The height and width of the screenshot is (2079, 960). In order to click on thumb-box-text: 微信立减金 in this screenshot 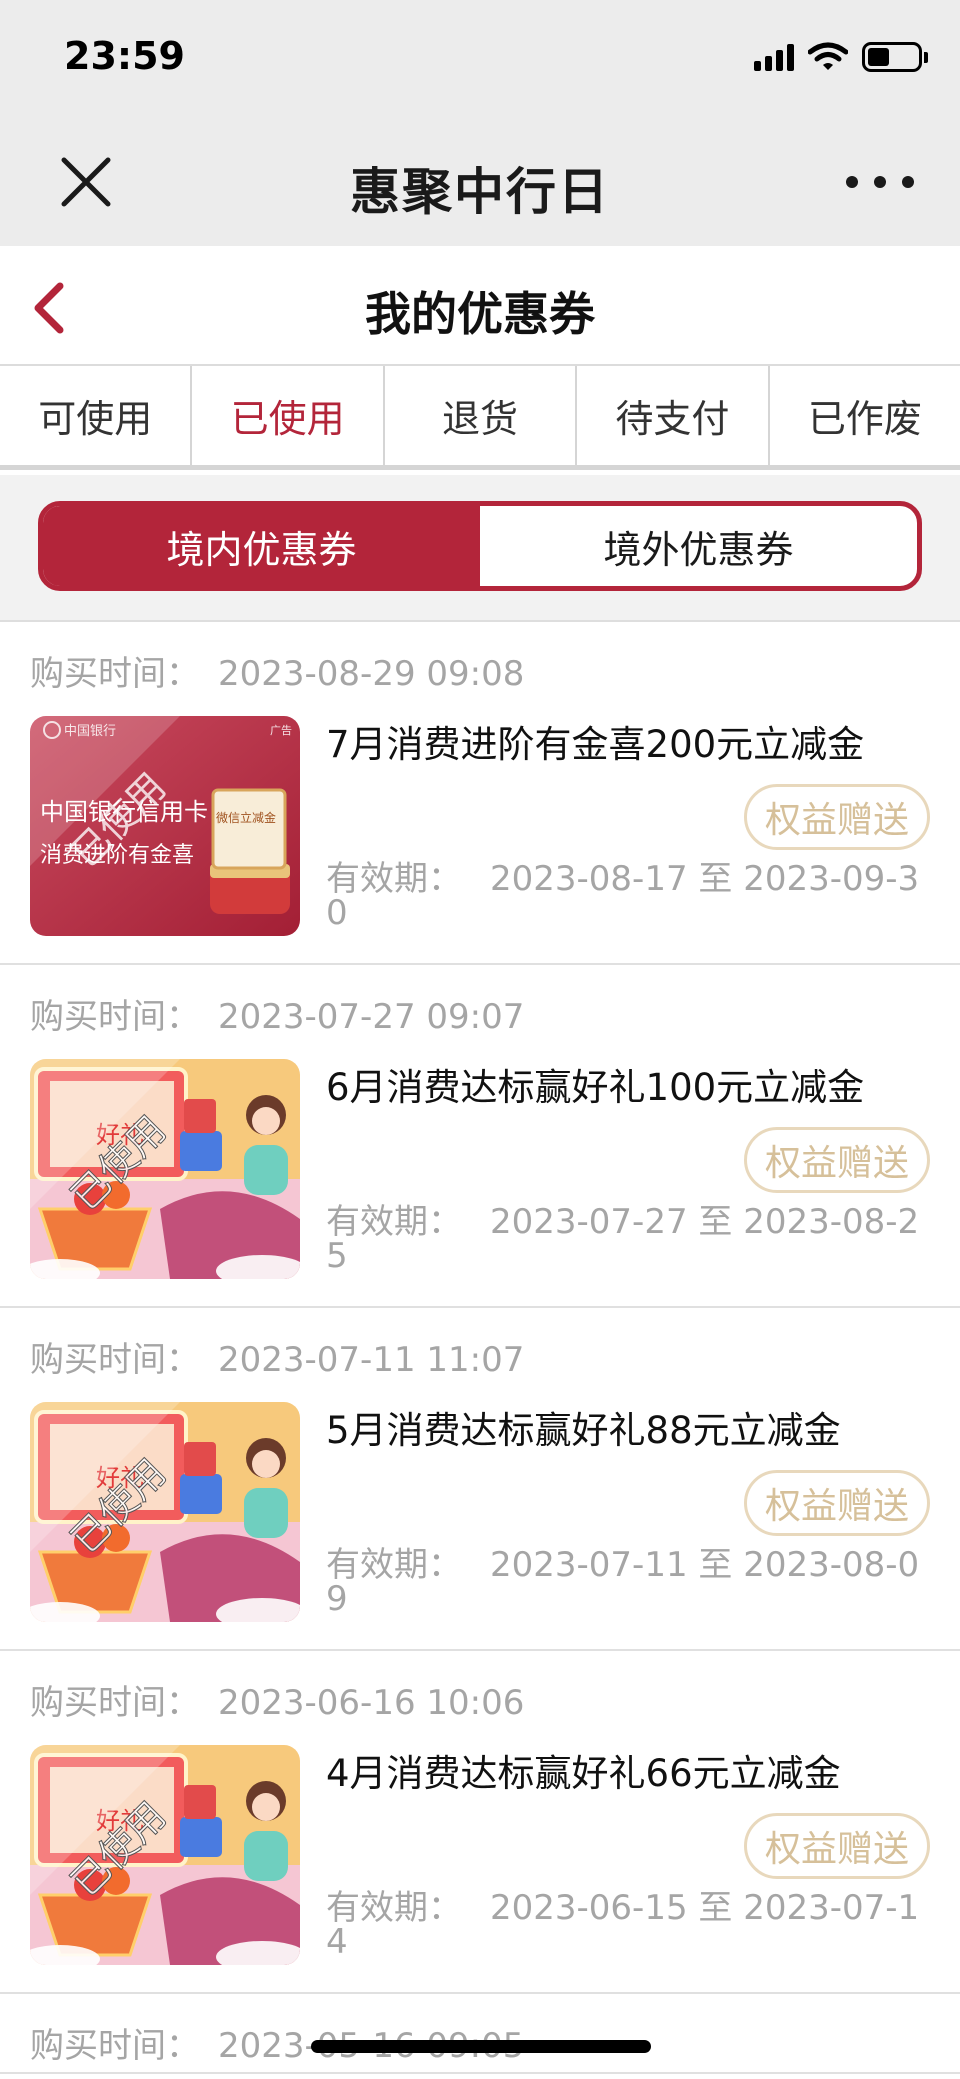, I will do `click(246, 817)`.